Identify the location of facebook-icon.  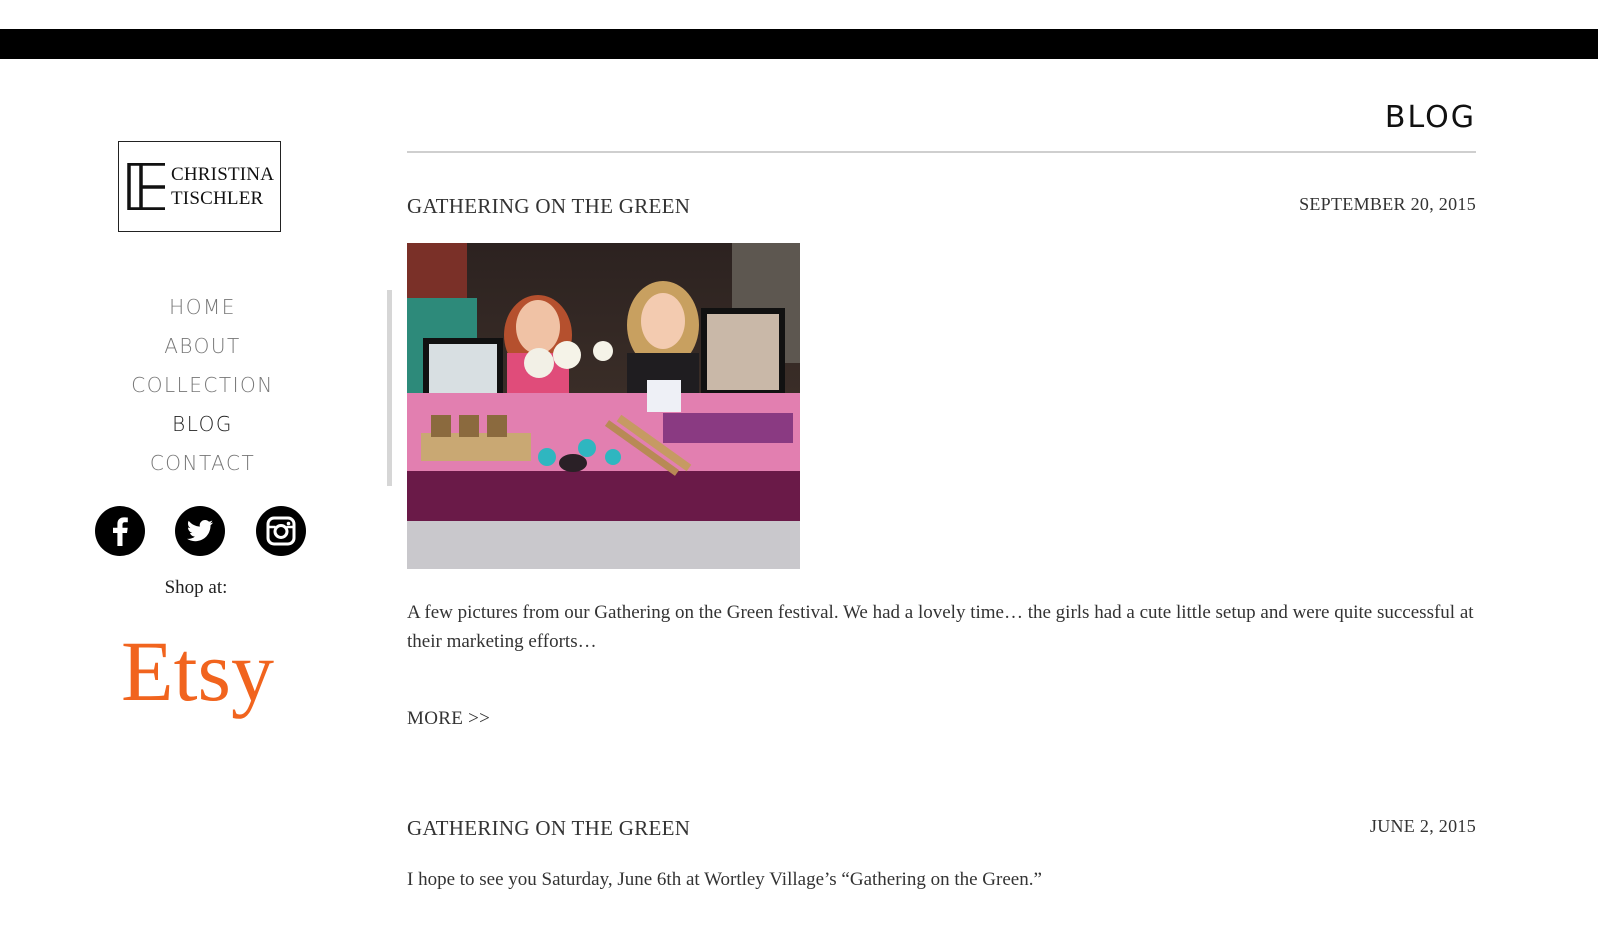
(120, 531).